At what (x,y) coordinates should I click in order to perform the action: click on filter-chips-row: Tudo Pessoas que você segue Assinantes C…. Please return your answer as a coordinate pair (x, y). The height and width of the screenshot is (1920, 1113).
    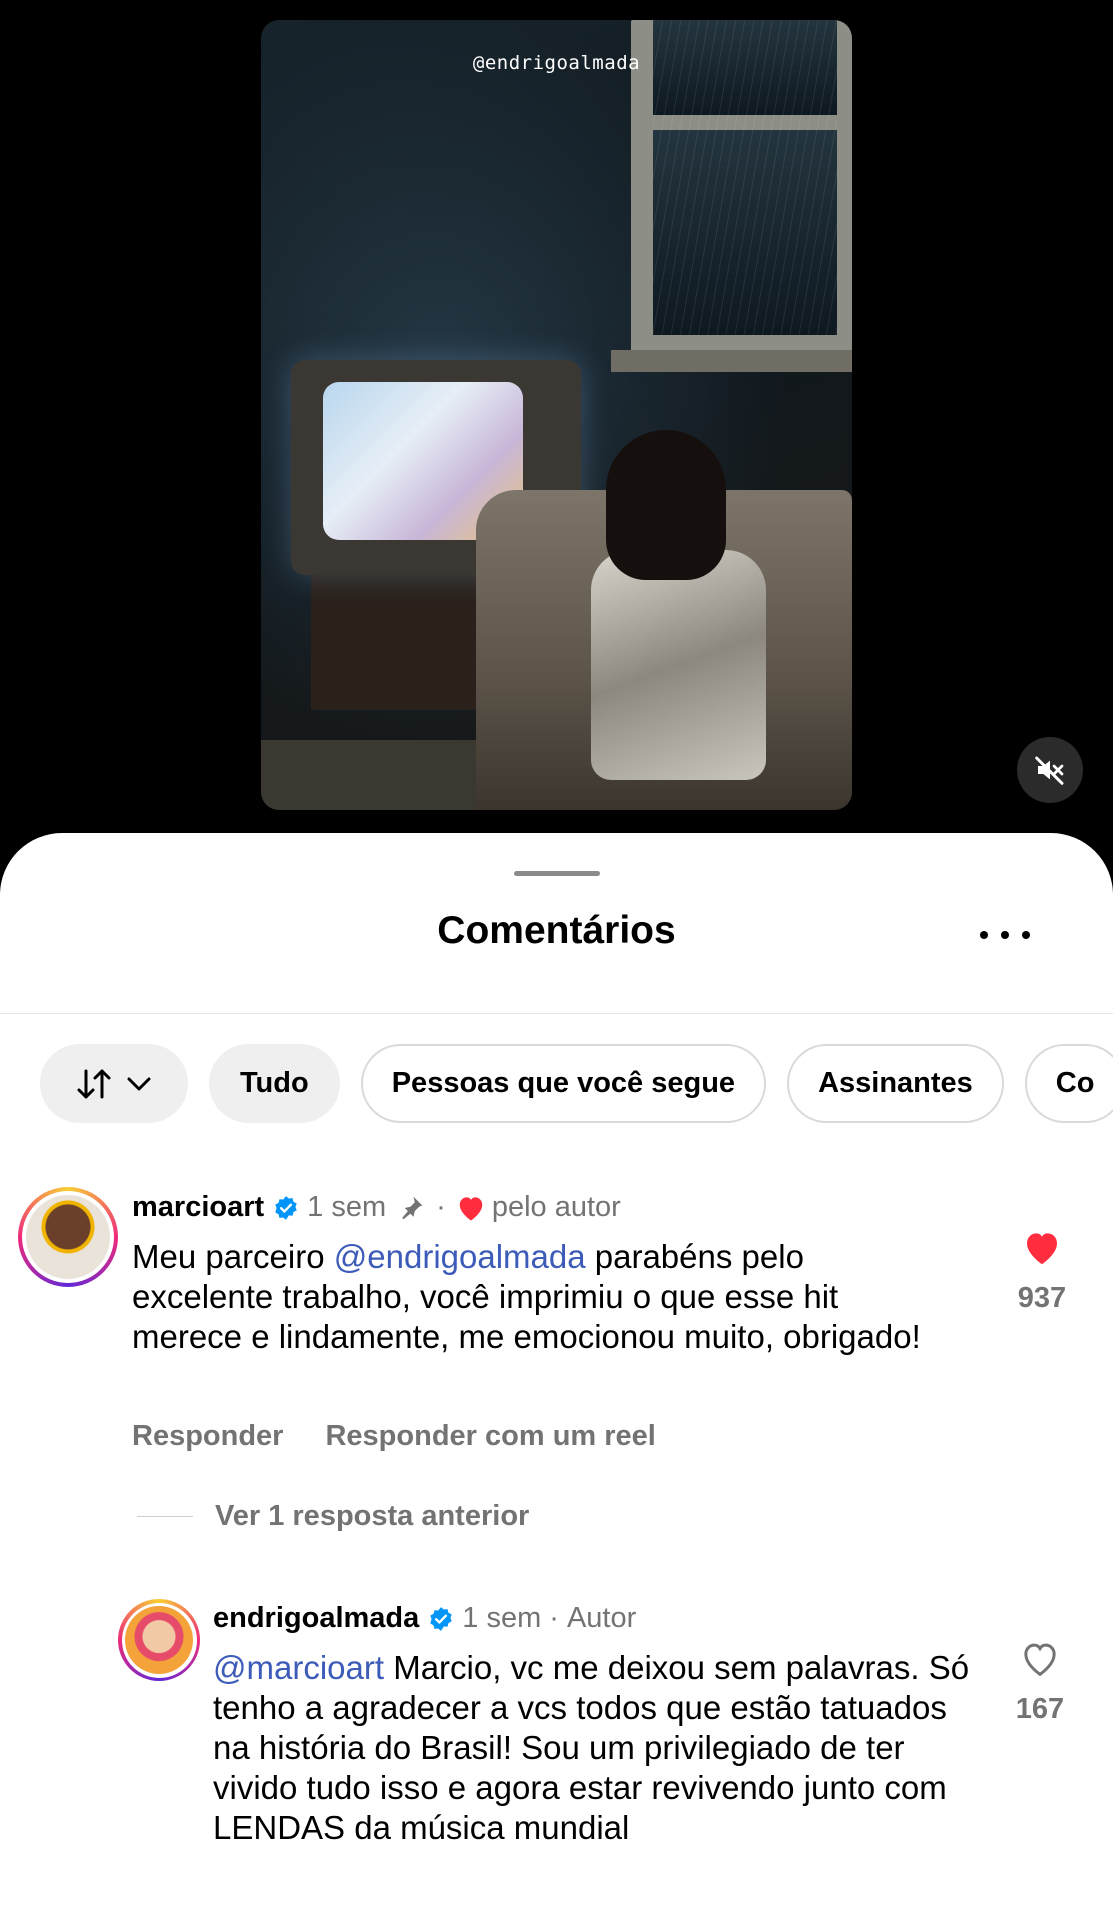
    Looking at the image, I should click on (576, 1084).